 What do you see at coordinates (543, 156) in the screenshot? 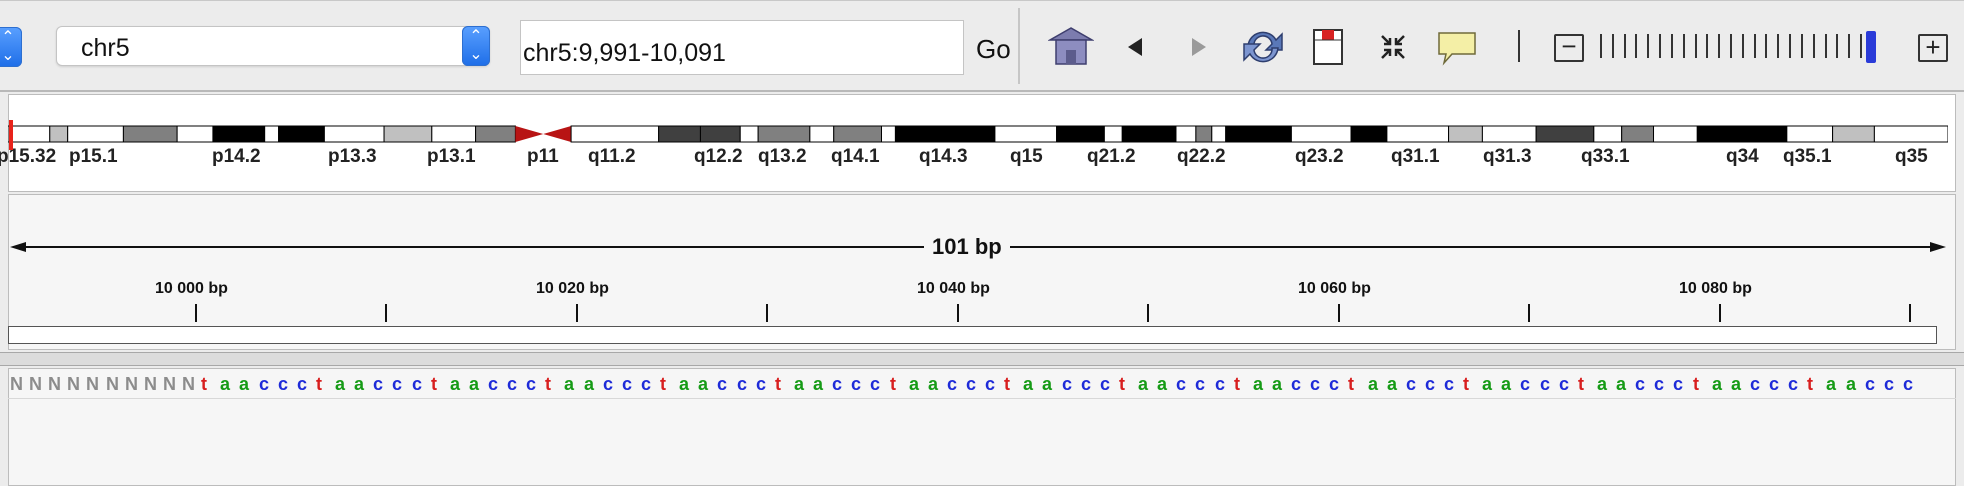
I see `band-label: p11` at bounding box center [543, 156].